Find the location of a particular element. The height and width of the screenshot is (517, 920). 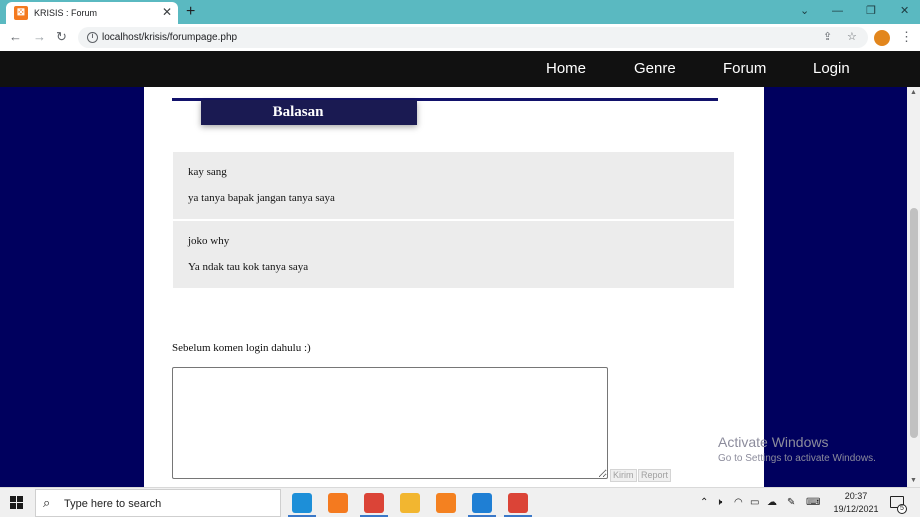

new-tab-button: + is located at coordinates (190, 12).